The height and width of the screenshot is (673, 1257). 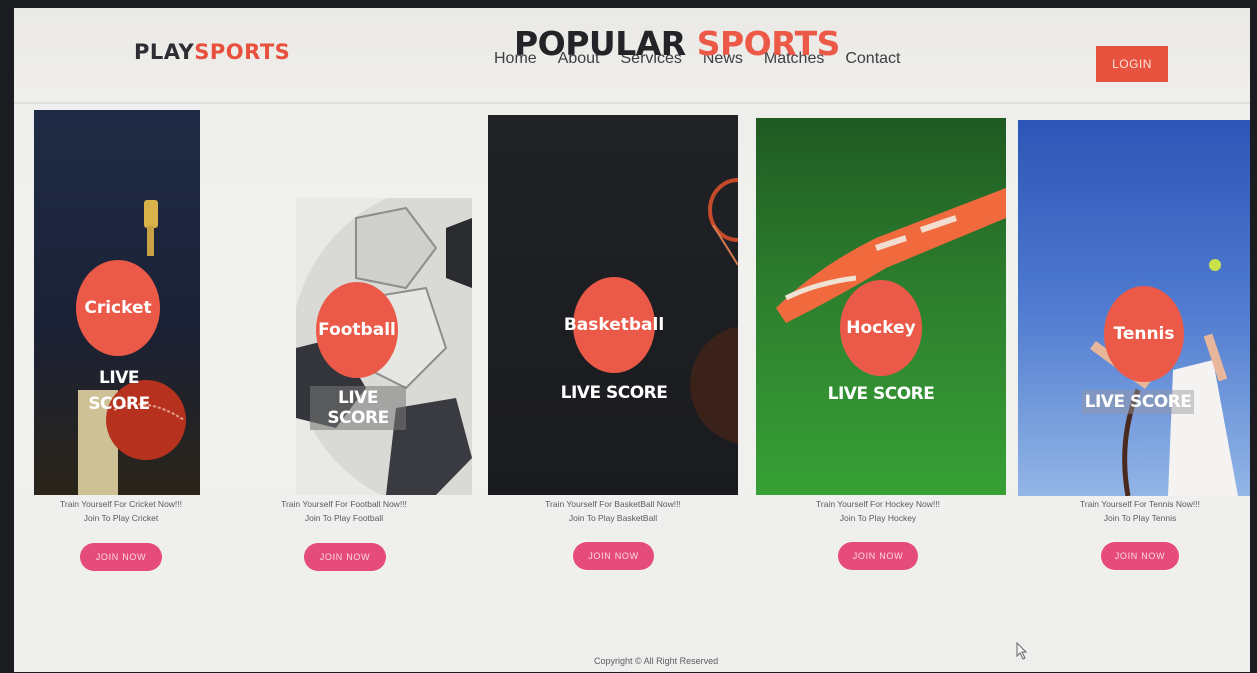 I want to click on card-image-hockey: Hockey LIVE SCORE, so click(x=881, y=306).